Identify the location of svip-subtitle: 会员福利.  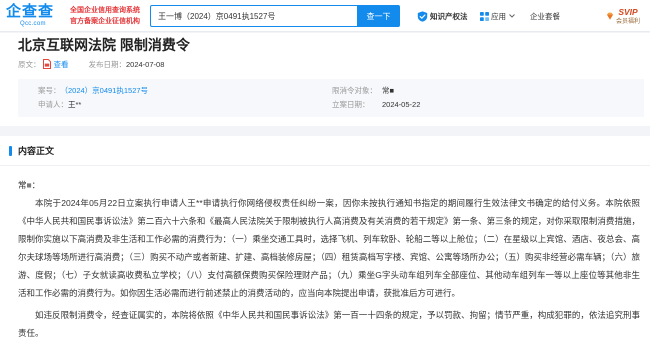
(628, 21).